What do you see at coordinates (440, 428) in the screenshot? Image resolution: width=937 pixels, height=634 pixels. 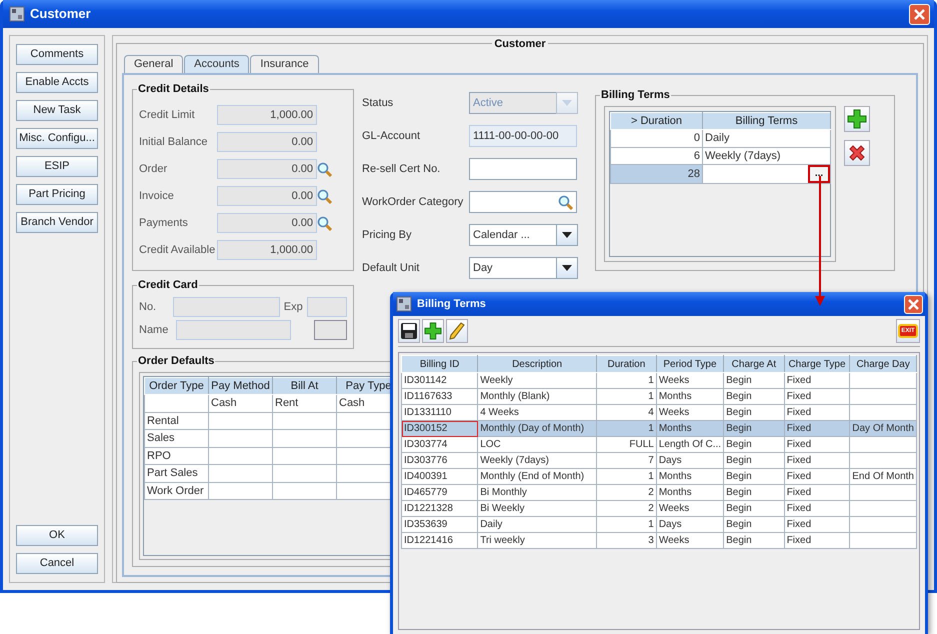 I see `table-cell: ID300152` at bounding box center [440, 428].